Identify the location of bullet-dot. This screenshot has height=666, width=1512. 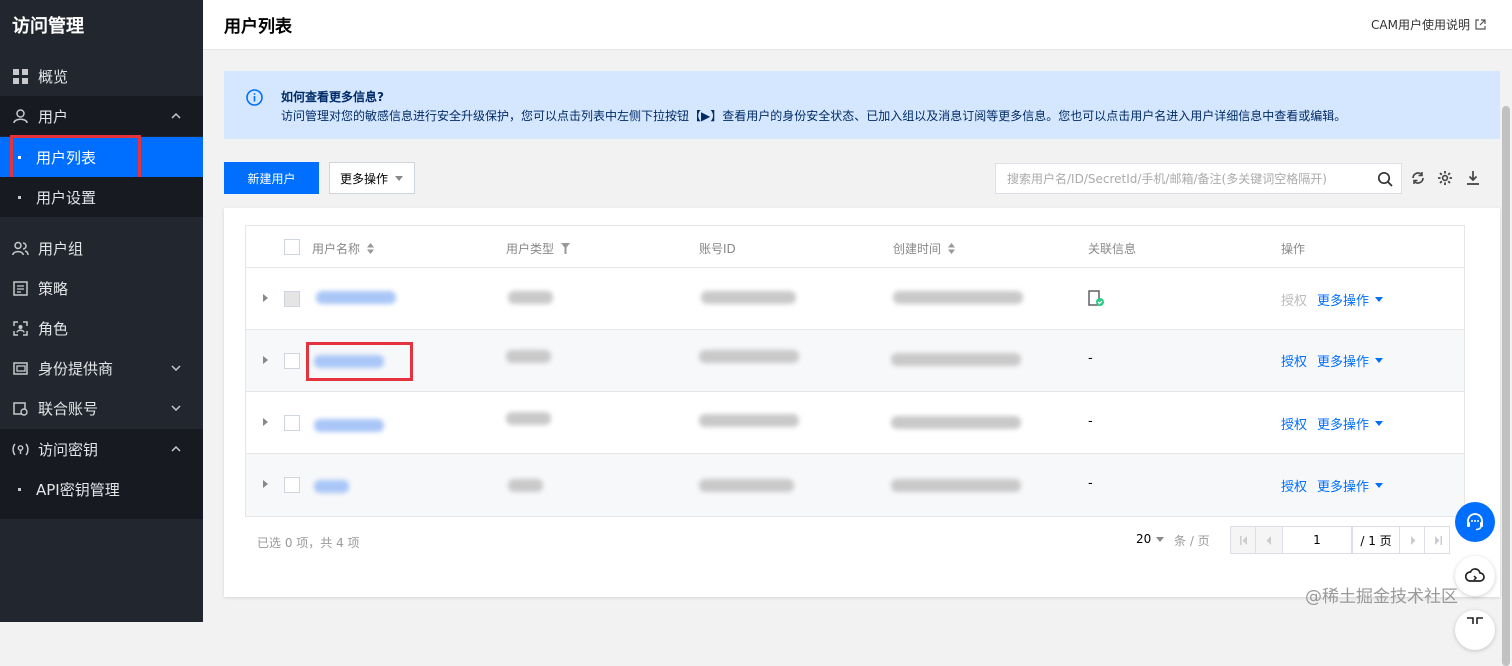
(19, 489).